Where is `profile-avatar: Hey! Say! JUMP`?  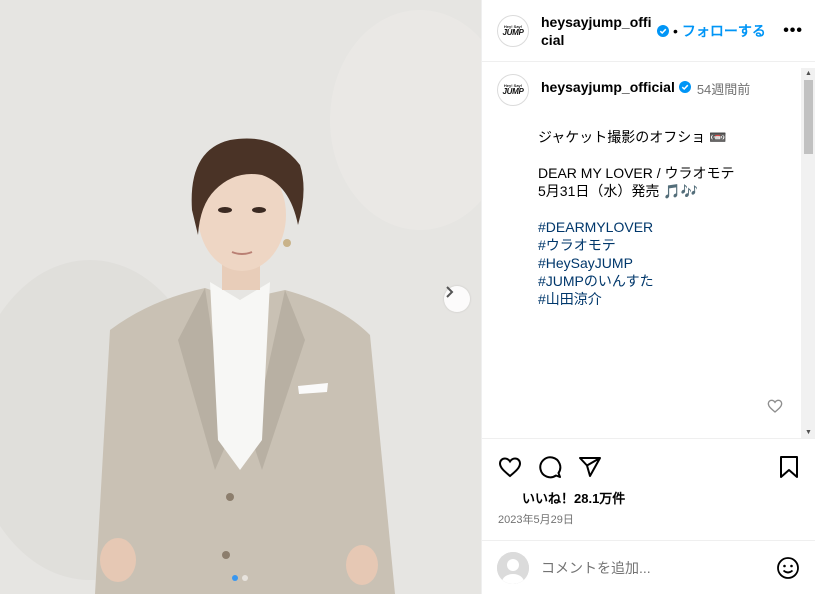 profile-avatar: Hey! Say! JUMP is located at coordinates (513, 30).